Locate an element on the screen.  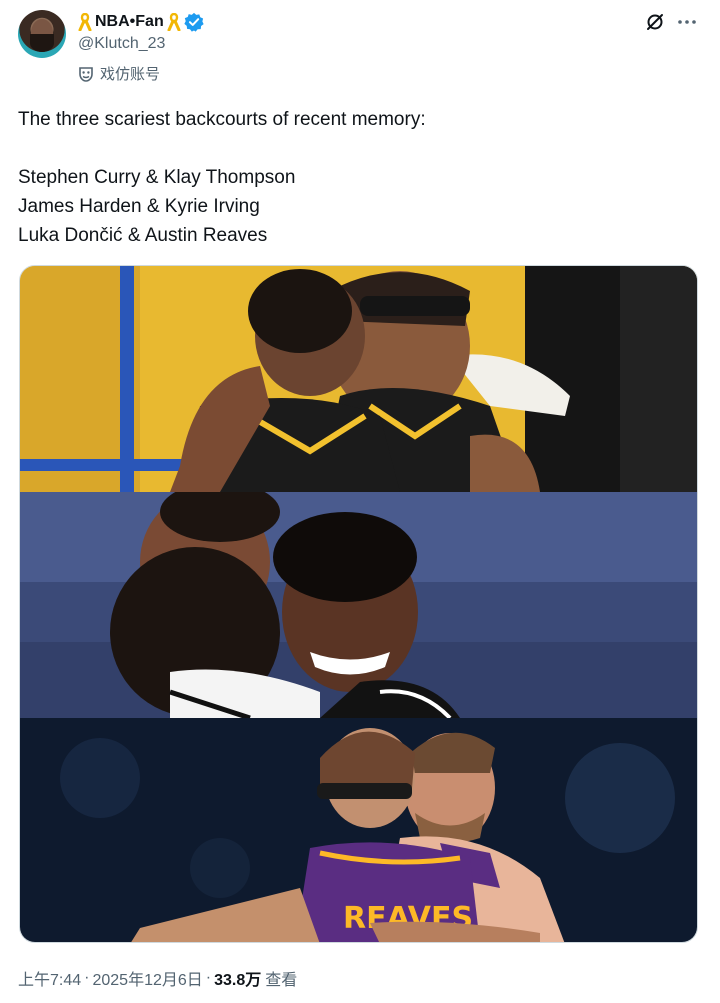
more-icon is located at coordinates (687, 22).